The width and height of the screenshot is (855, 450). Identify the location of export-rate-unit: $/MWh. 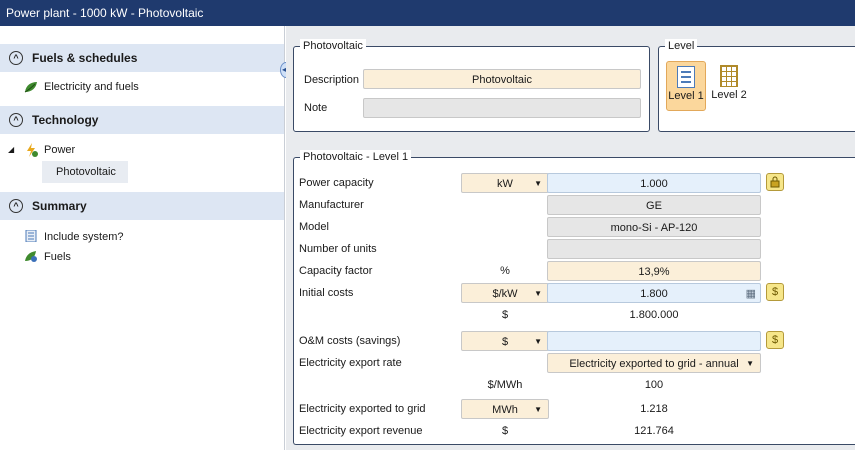
(505, 385).